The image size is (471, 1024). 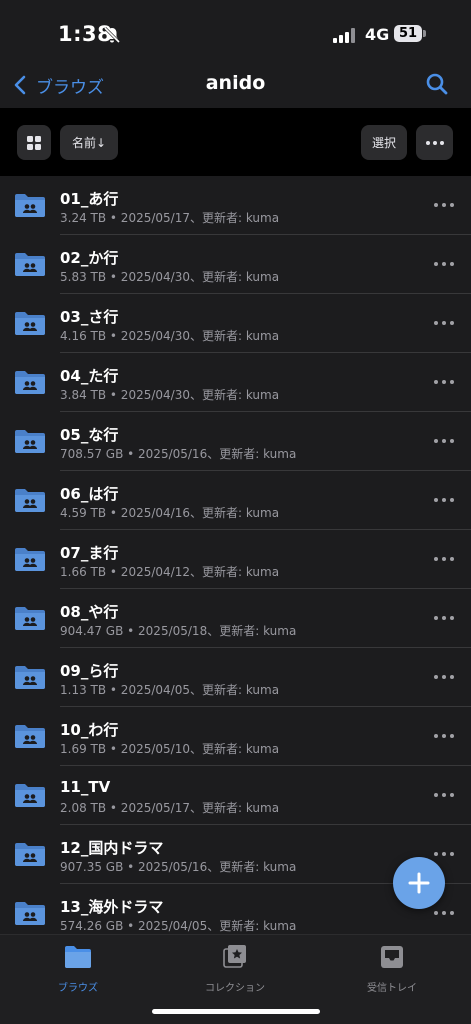 What do you see at coordinates (89, 376) in the screenshot?
I see `file-name: 04_た行` at bounding box center [89, 376].